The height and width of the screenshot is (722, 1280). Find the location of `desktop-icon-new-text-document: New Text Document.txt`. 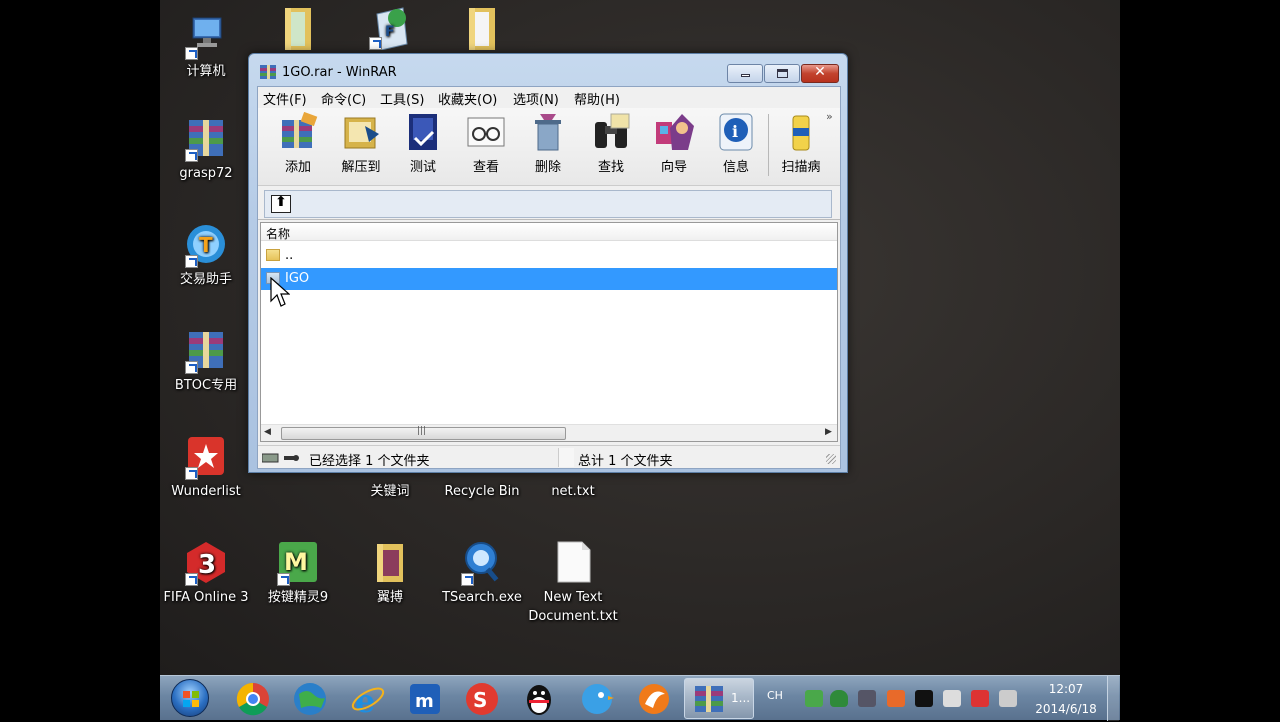

desktop-icon-new-text-document: New Text Document.txt is located at coordinates (573, 583).